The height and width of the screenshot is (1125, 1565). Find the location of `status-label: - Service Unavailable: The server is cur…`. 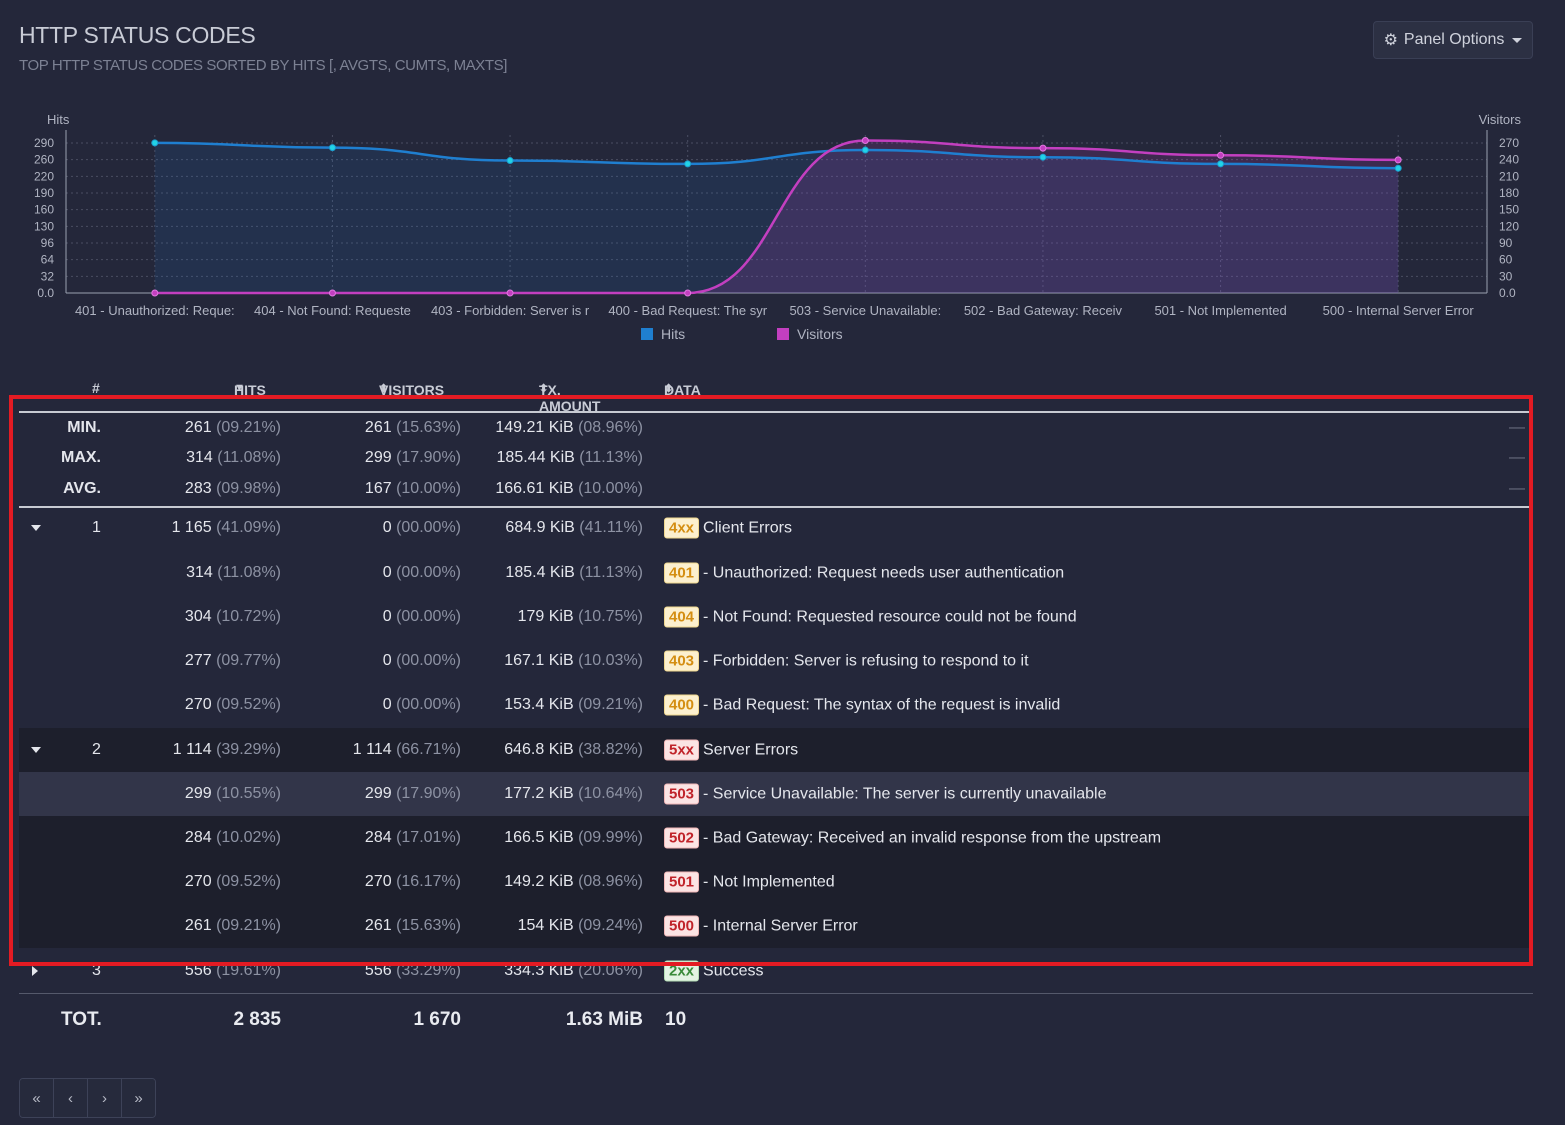

status-label: - Service Unavailable: The server is cur… is located at coordinates (905, 794).